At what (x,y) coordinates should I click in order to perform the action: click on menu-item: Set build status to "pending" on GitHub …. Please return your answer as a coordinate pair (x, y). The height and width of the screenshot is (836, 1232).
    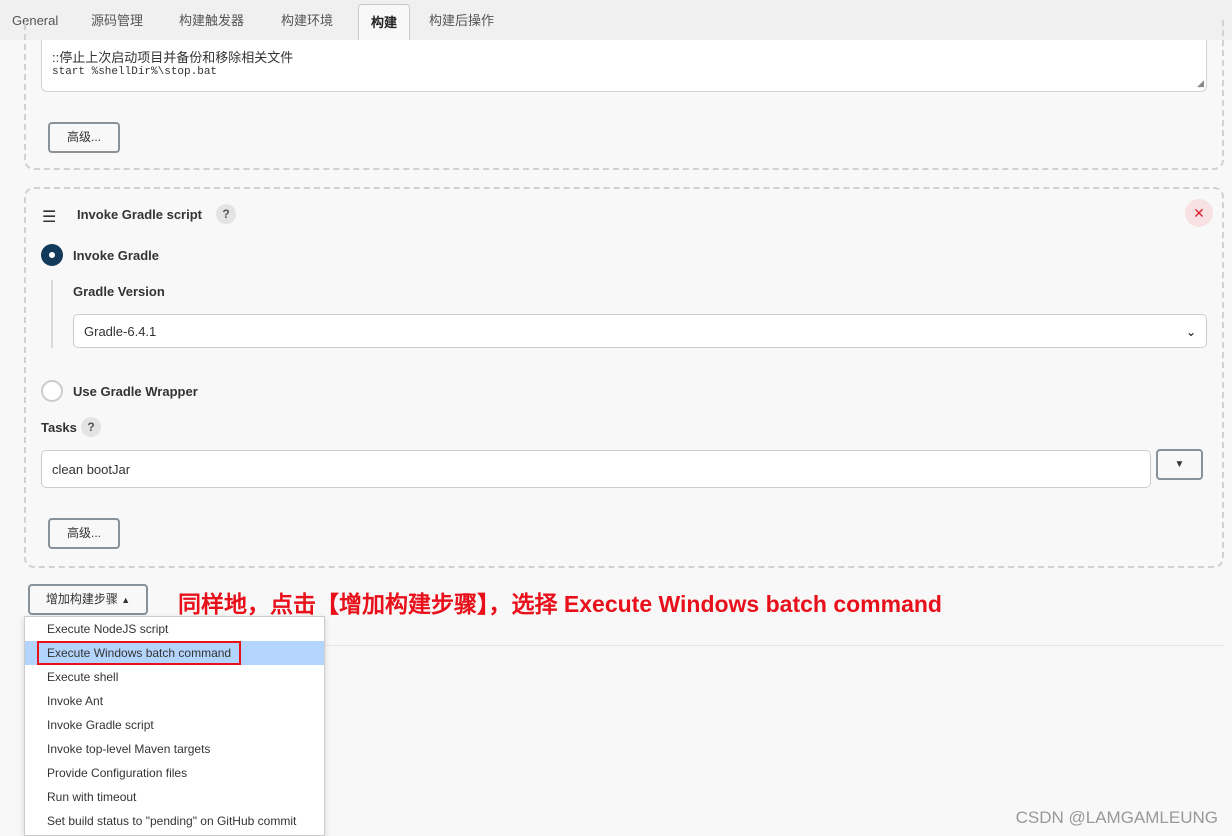
    Looking at the image, I should click on (174, 821).